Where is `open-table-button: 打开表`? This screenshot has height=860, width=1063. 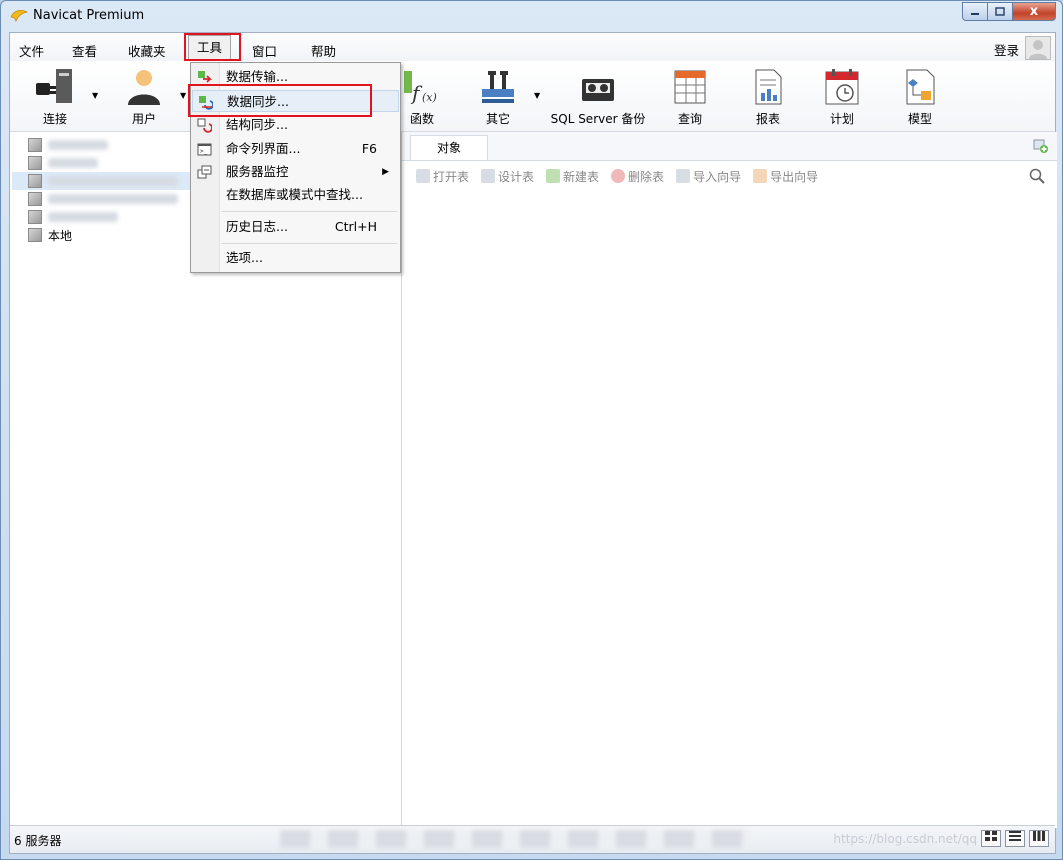 open-table-button: 打开表 is located at coordinates (442, 176).